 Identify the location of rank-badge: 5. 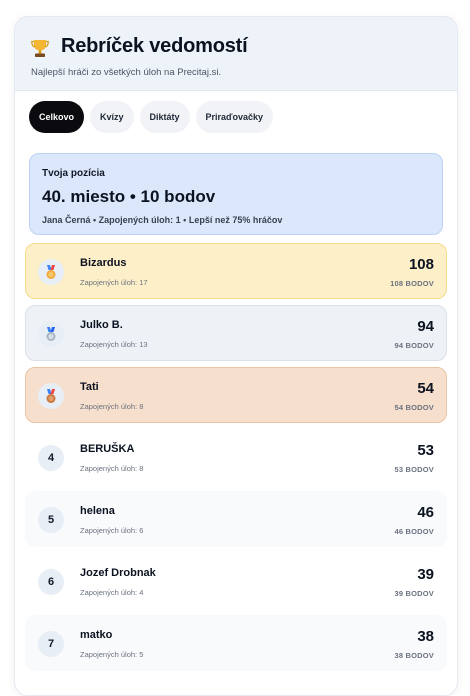
(51, 520).